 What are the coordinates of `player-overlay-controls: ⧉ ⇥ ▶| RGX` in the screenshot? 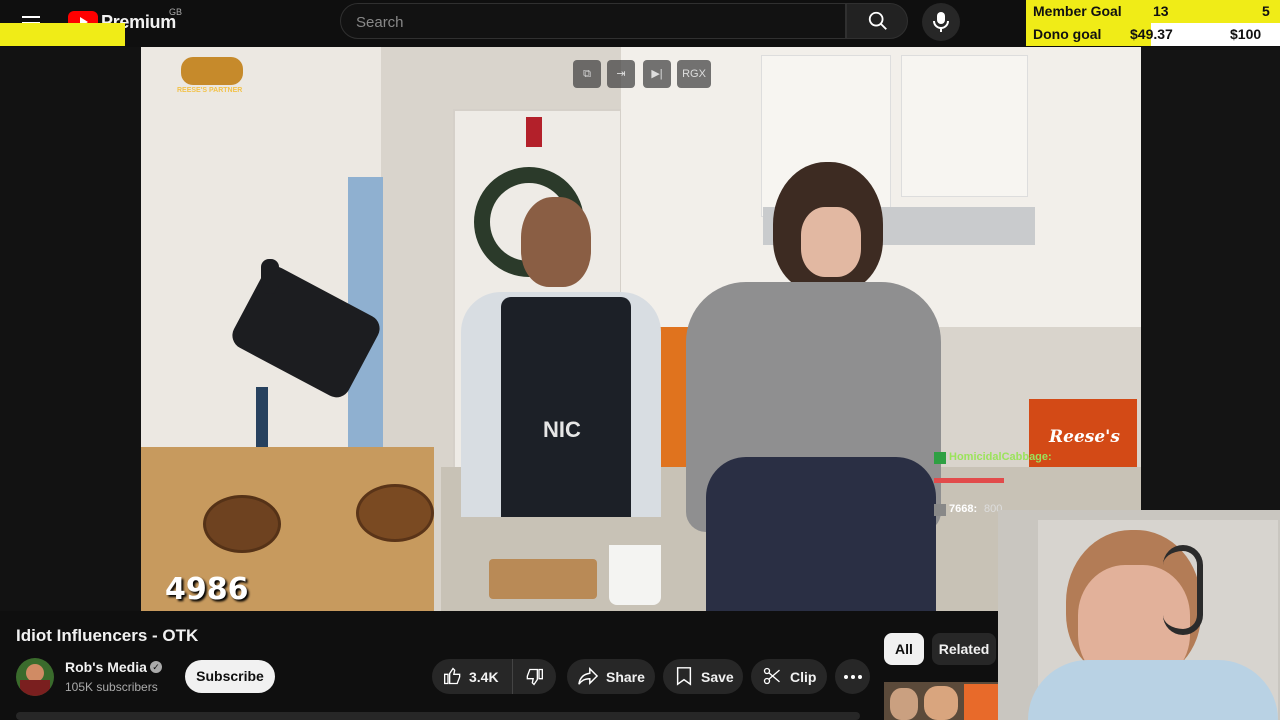 It's located at (642, 75).